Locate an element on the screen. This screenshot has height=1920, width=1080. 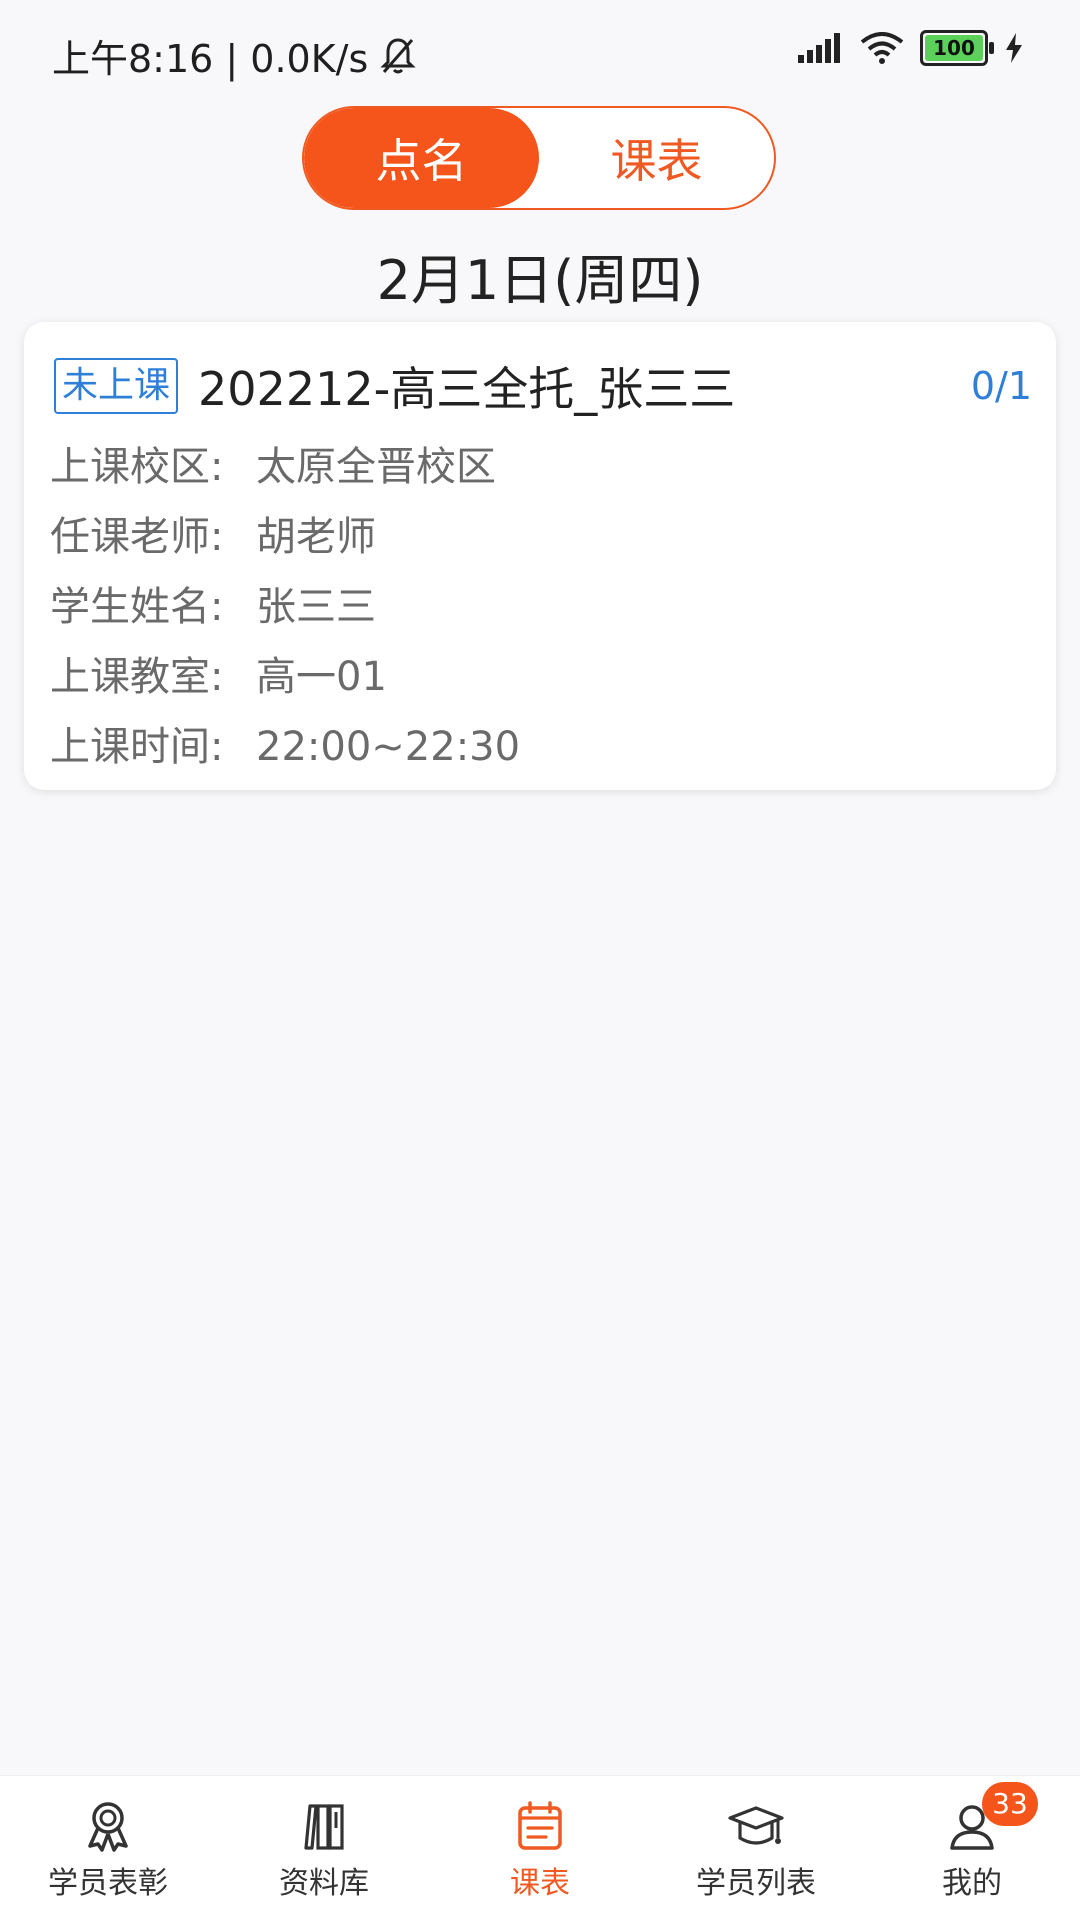
info-value: 22:00~22:30 is located at coordinates (388, 747).